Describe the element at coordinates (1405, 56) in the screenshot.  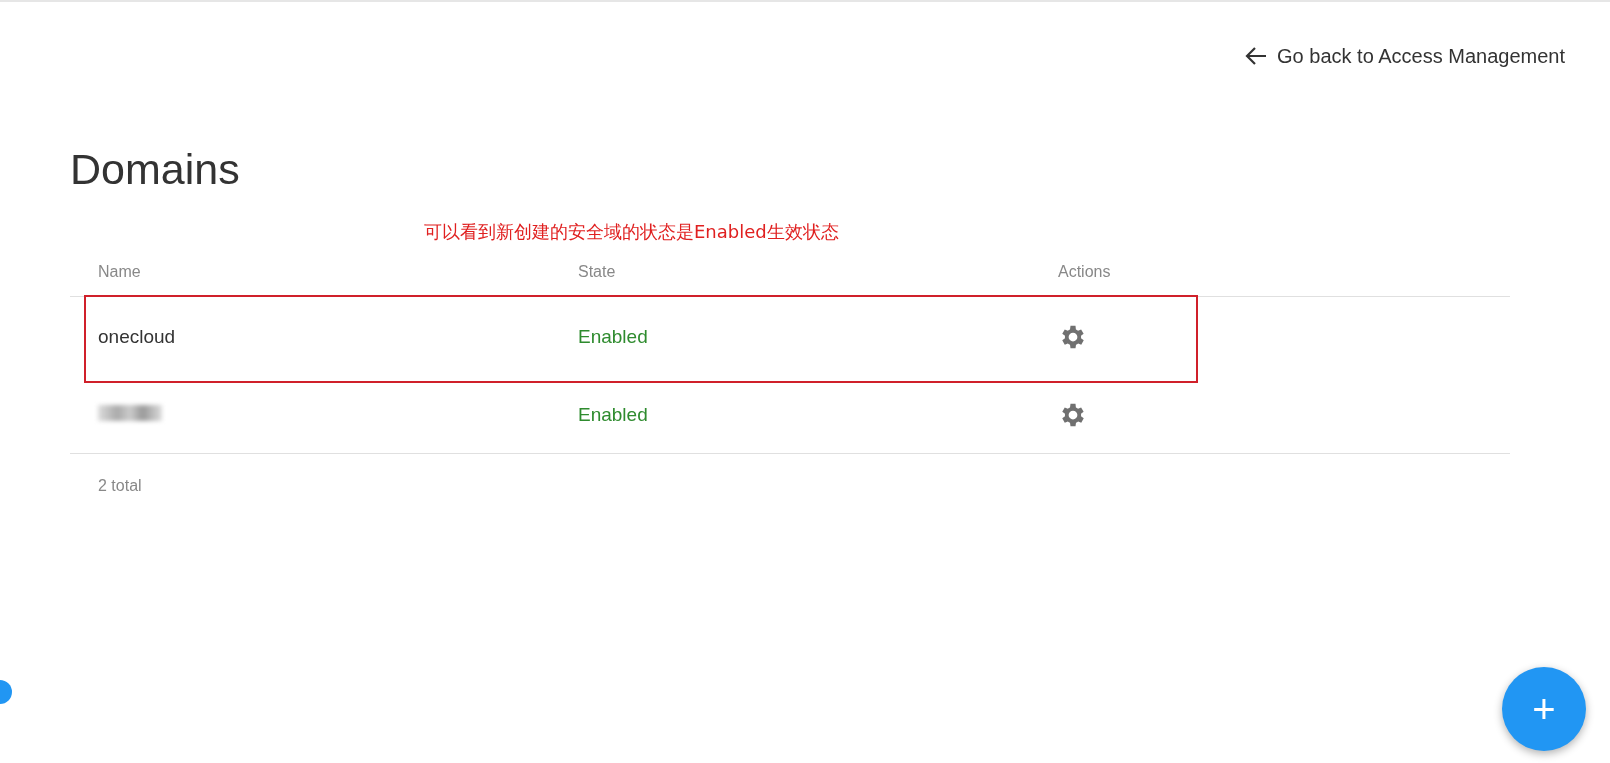
I see `back-link: Go back to Access Management` at that location.